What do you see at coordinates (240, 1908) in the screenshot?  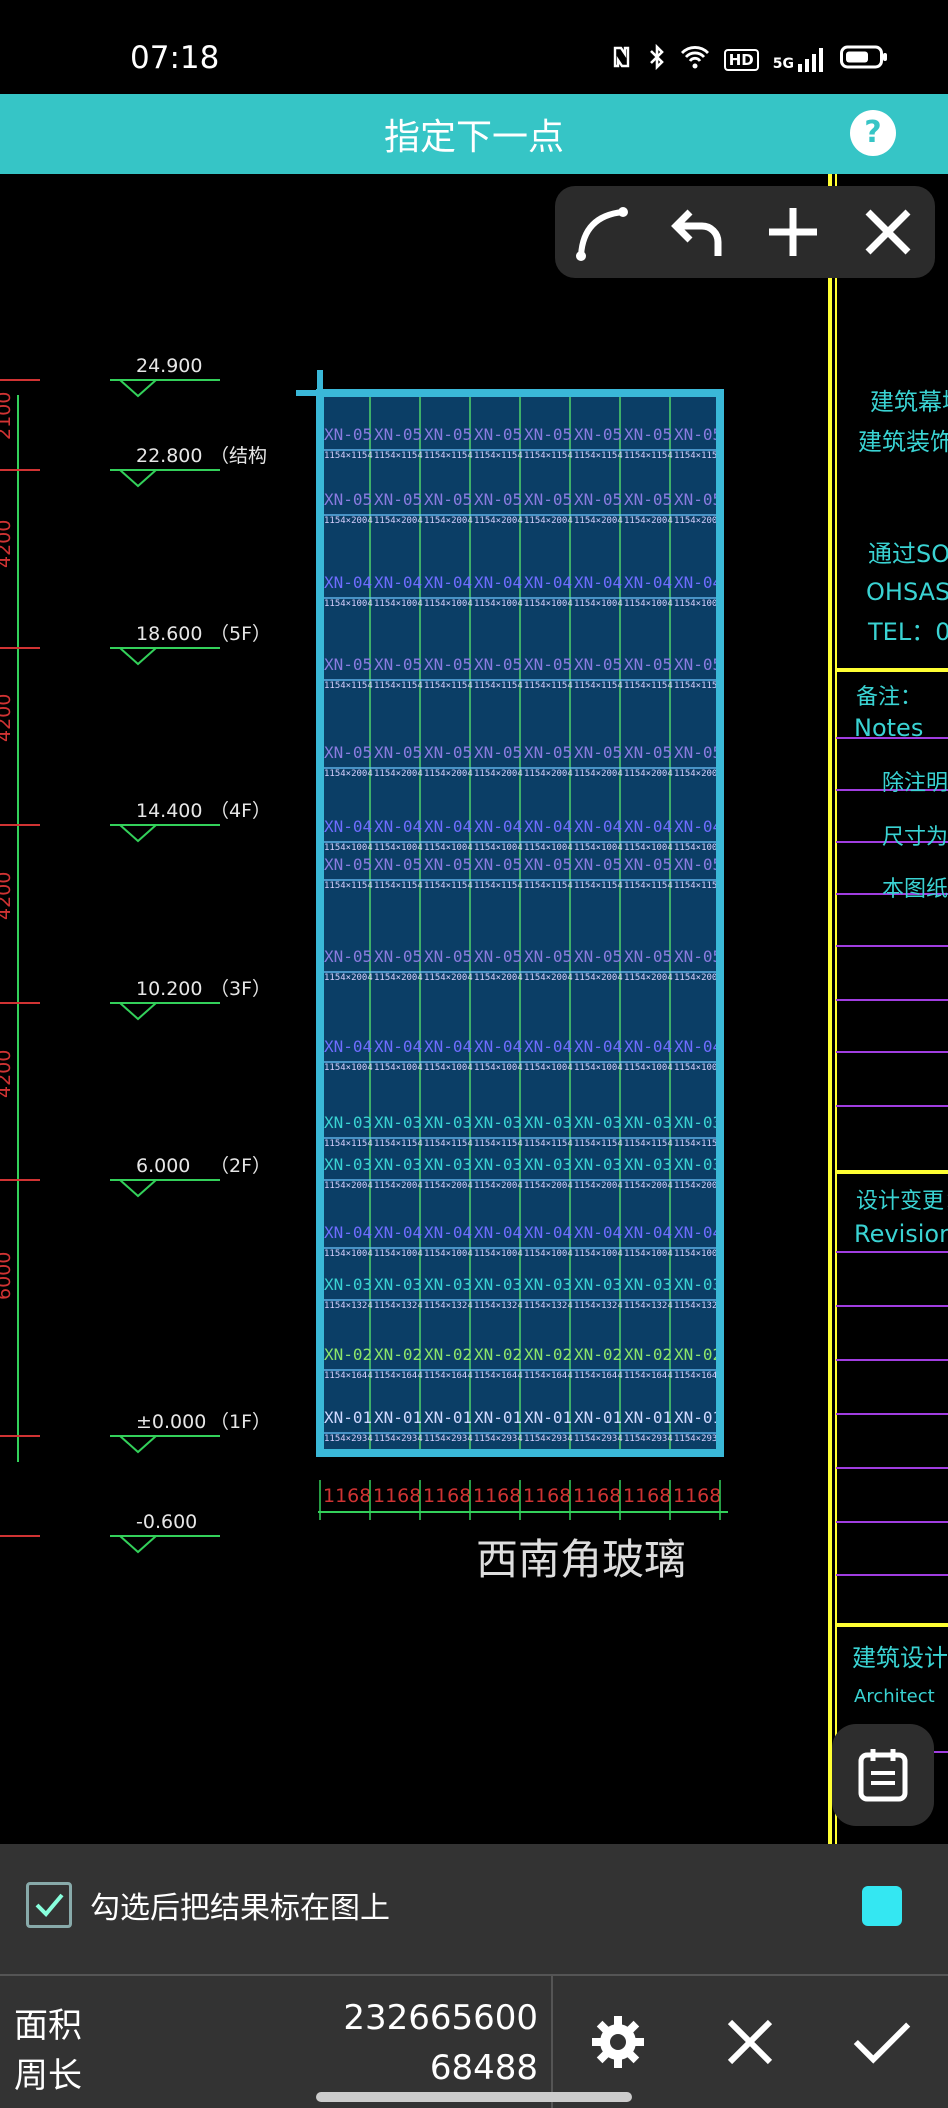 I see `mark-result-label: 勾选后把结果标在图上` at bounding box center [240, 1908].